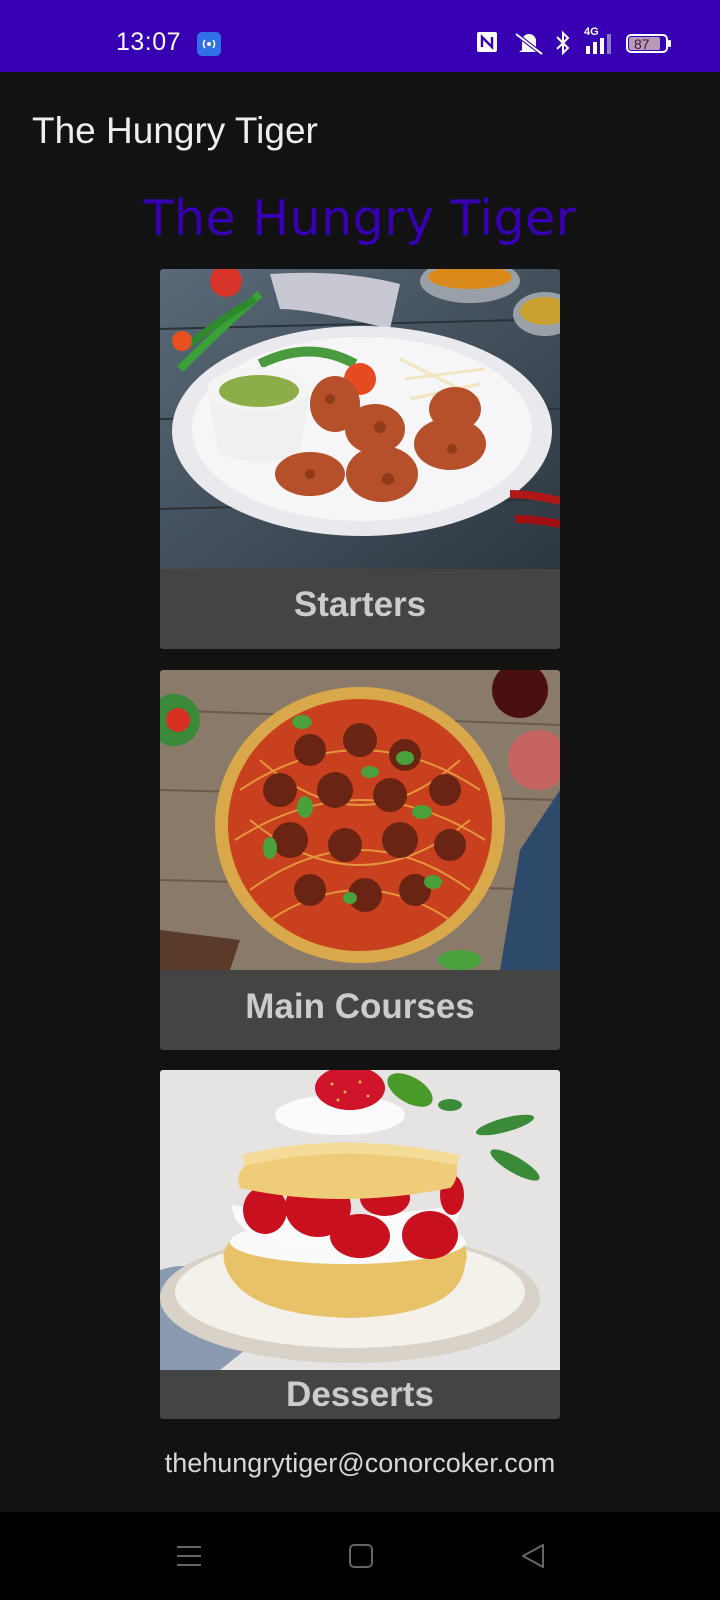 This screenshot has height=1600, width=720. What do you see at coordinates (360, 130) in the screenshot?
I see `app-bar: The Hungry Tiger` at bounding box center [360, 130].